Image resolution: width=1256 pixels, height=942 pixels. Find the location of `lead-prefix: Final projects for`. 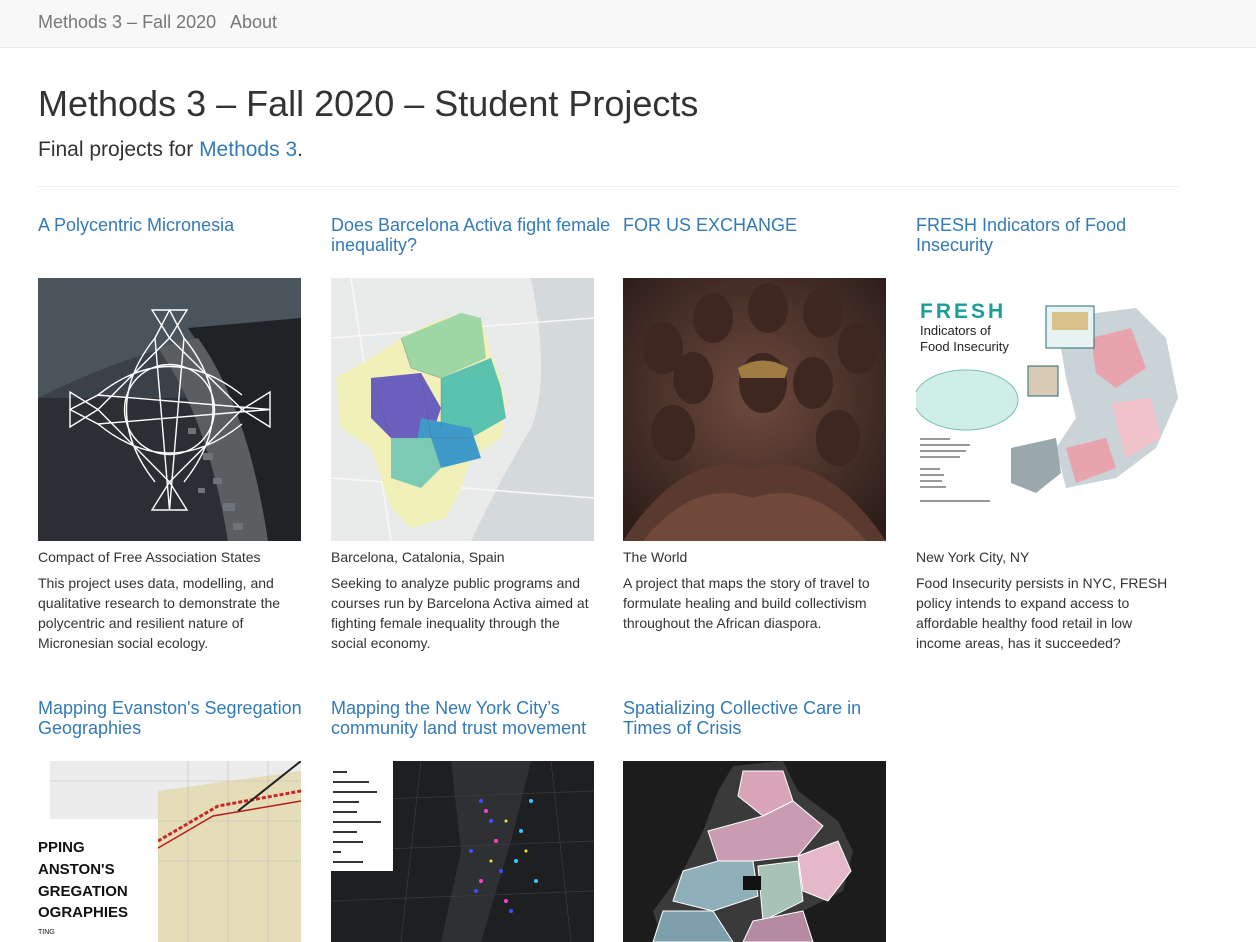

lead-prefix: Final projects for is located at coordinates (119, 149).